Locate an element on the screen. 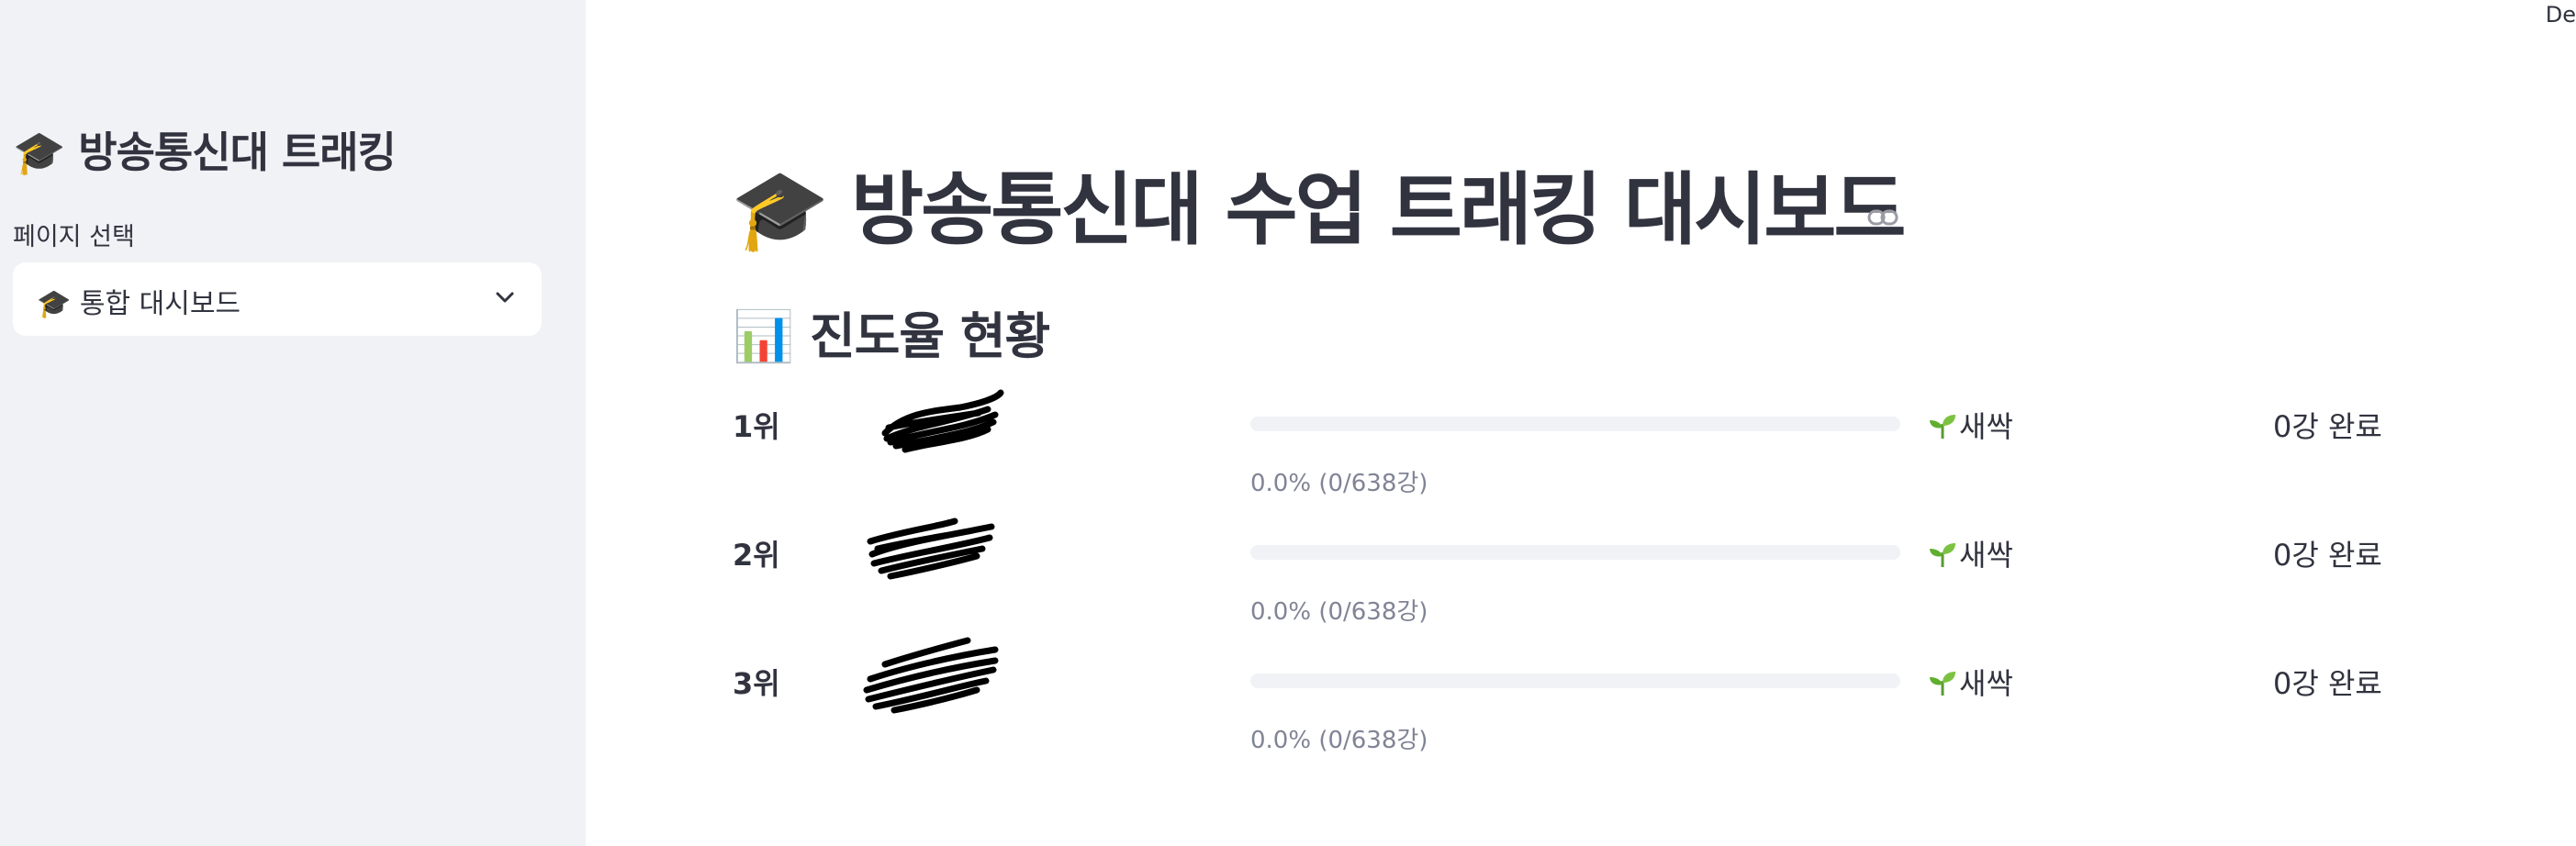 Image resolution: width=2576 pixels, height=846 pixels. chevron-down-icon is located at coordinates (505, 297).